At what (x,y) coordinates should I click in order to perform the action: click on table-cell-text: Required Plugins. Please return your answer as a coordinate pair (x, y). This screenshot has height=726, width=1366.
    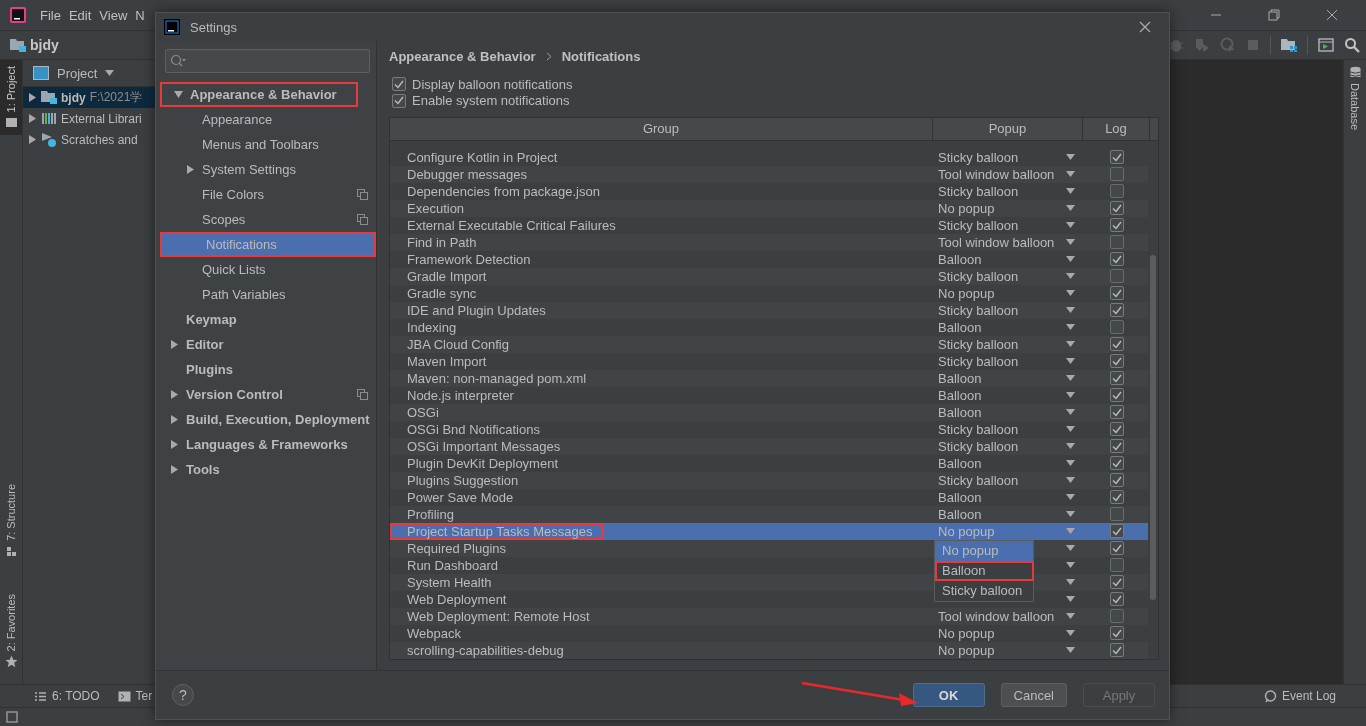
    Looking at the image, I should click on (456, 548).